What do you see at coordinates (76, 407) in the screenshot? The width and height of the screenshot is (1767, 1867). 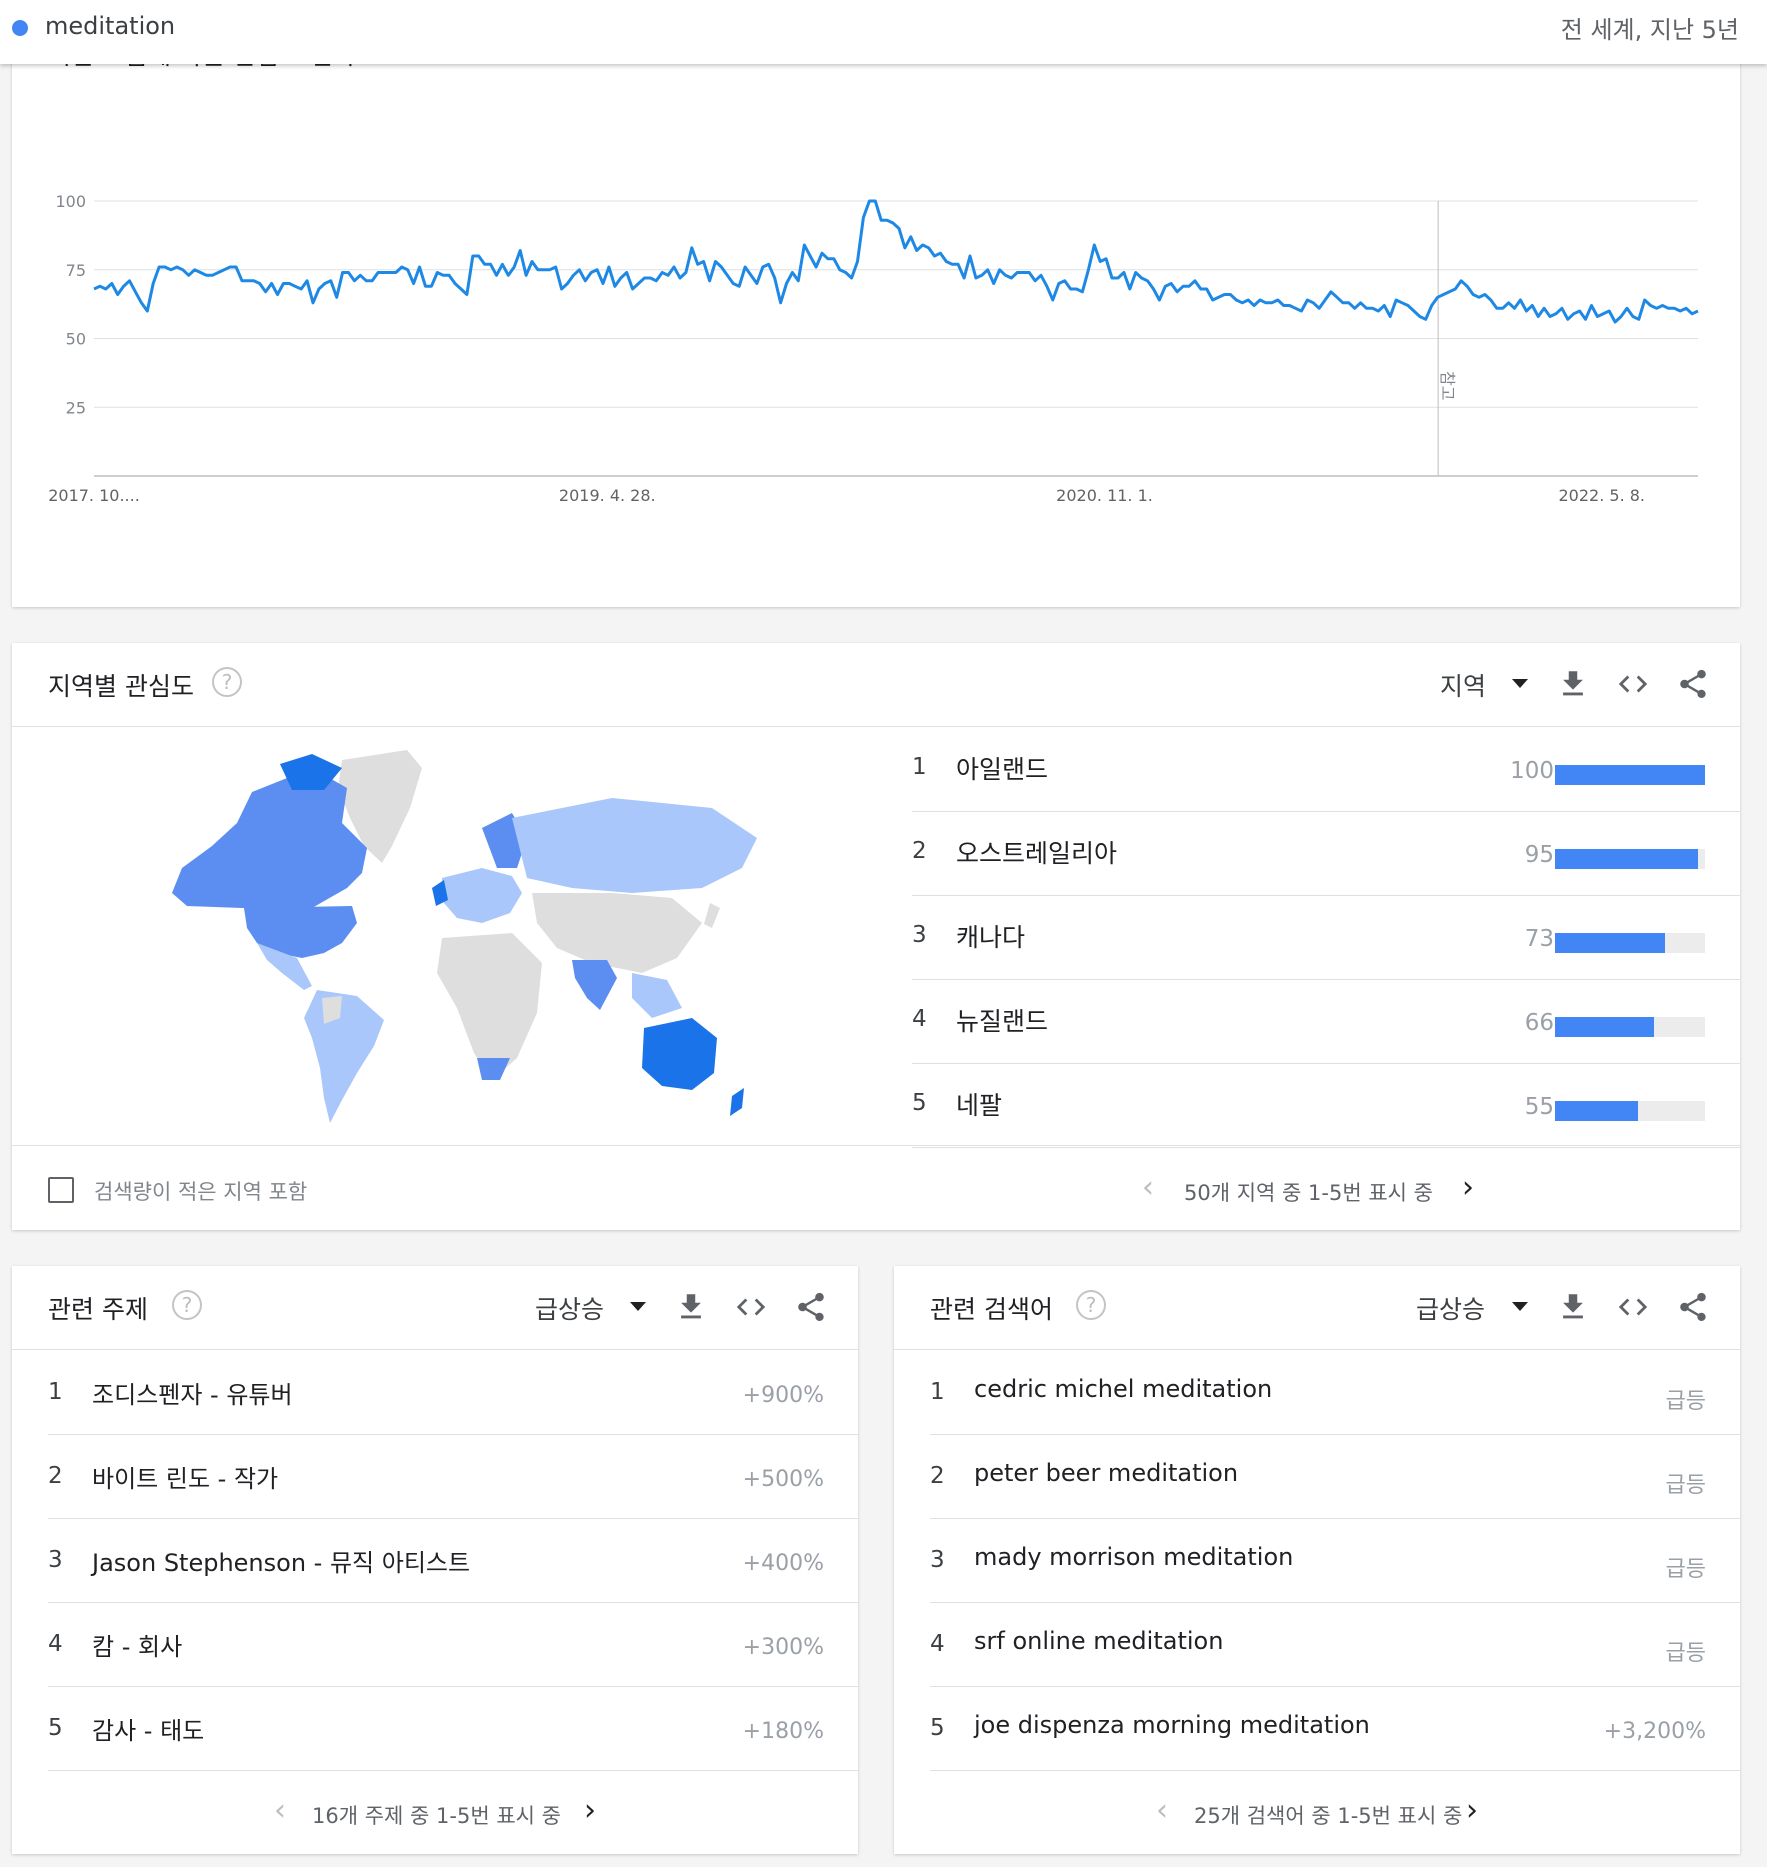 I see `y-tick-label: 25` at bounding box center [76, 407].